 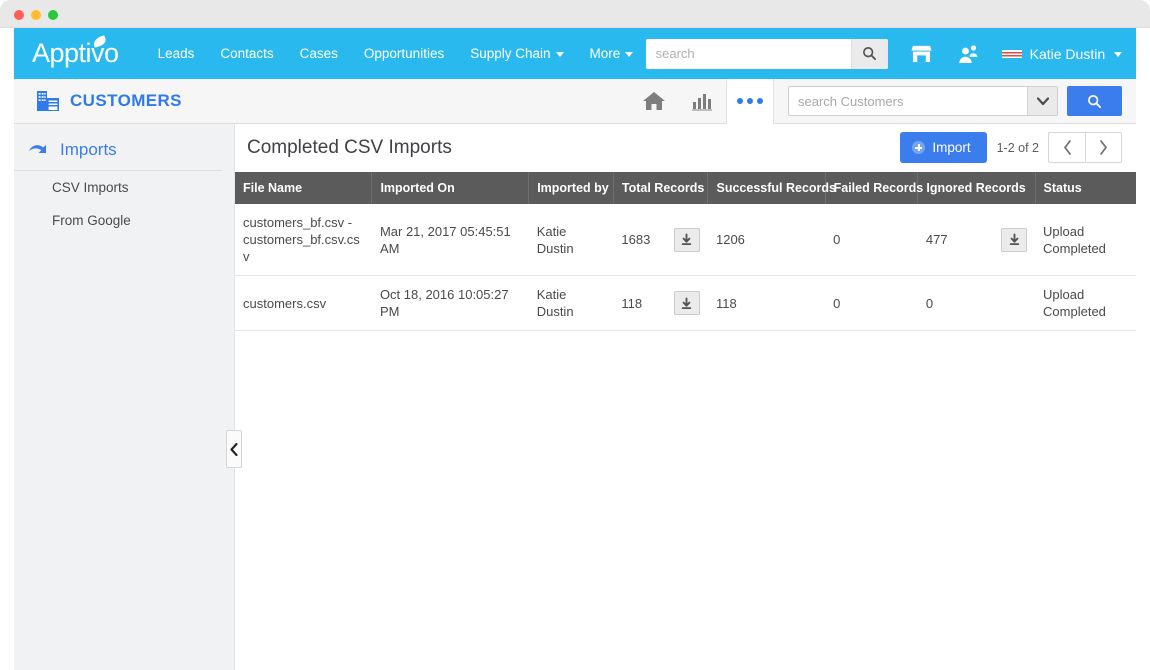 I want to click on nav-label: Cases, so click(x=318, y=53).